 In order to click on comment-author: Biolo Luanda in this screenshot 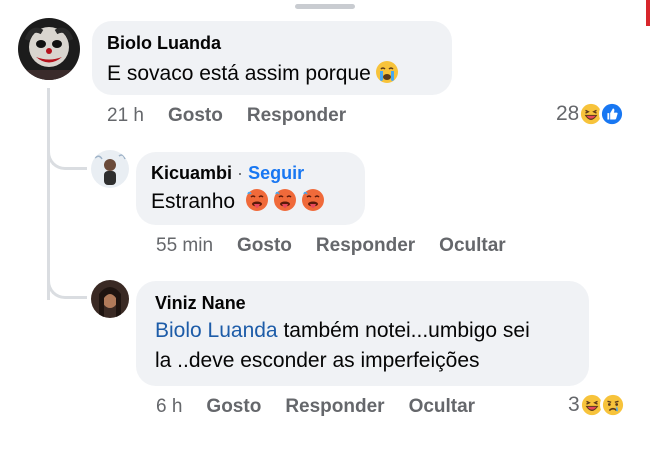, I will do `click(164, 43)`.